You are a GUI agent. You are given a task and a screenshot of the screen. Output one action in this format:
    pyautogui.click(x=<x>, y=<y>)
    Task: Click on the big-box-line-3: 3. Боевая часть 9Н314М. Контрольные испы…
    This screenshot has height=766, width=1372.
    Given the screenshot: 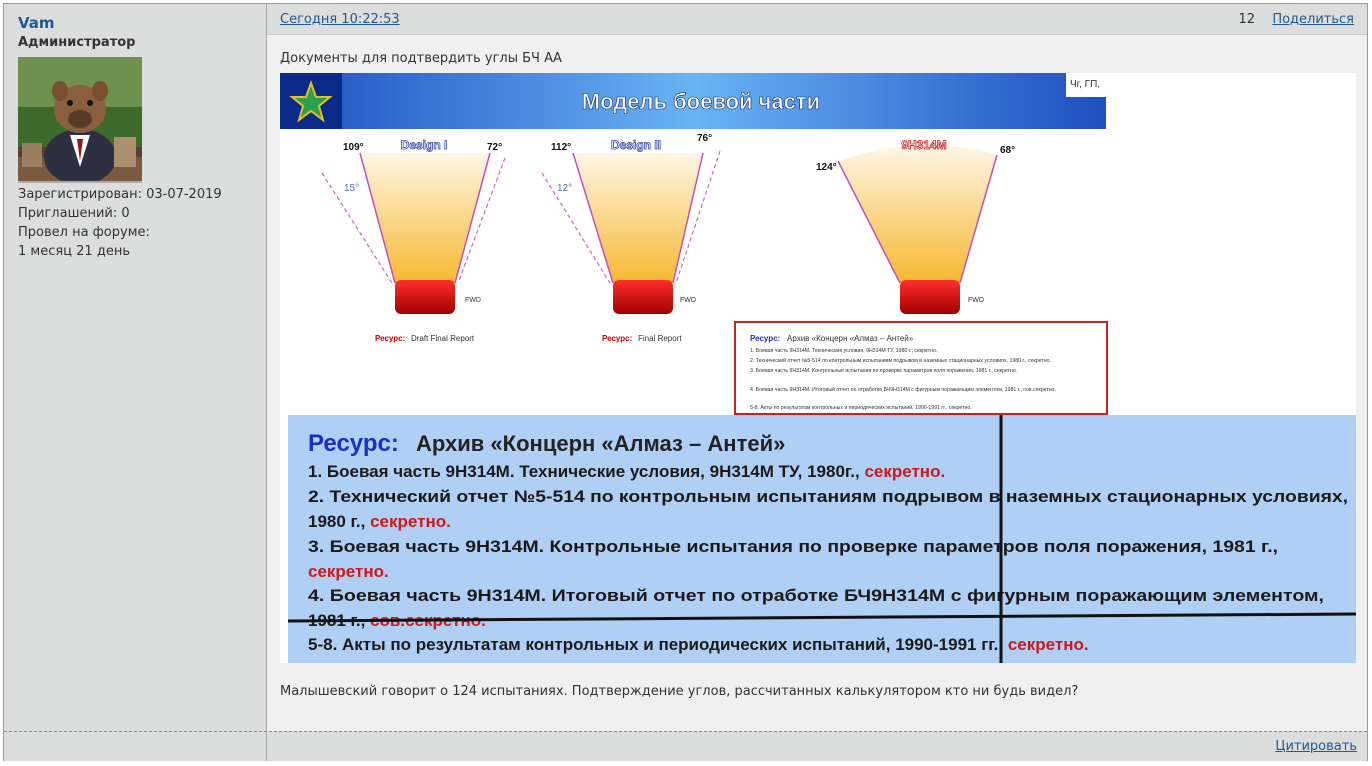 What is the action you would take?
    pyautogui.click(x=793, y=546)
    